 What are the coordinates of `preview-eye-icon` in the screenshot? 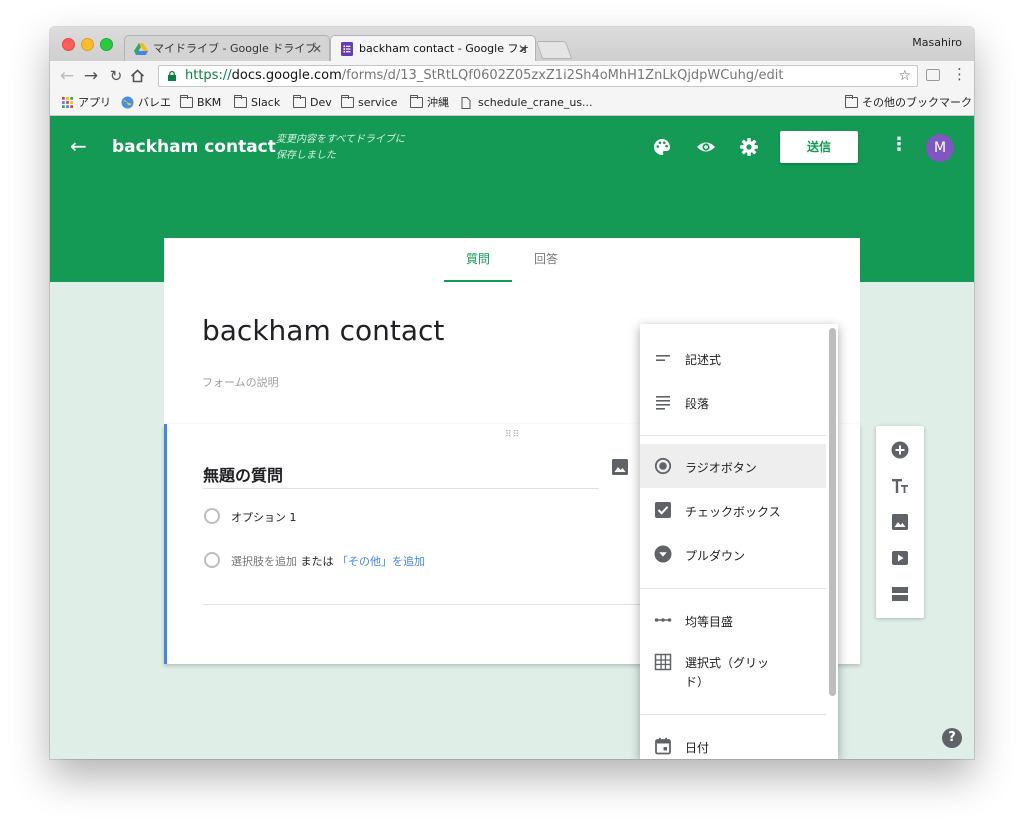 It's located at (706, 147).